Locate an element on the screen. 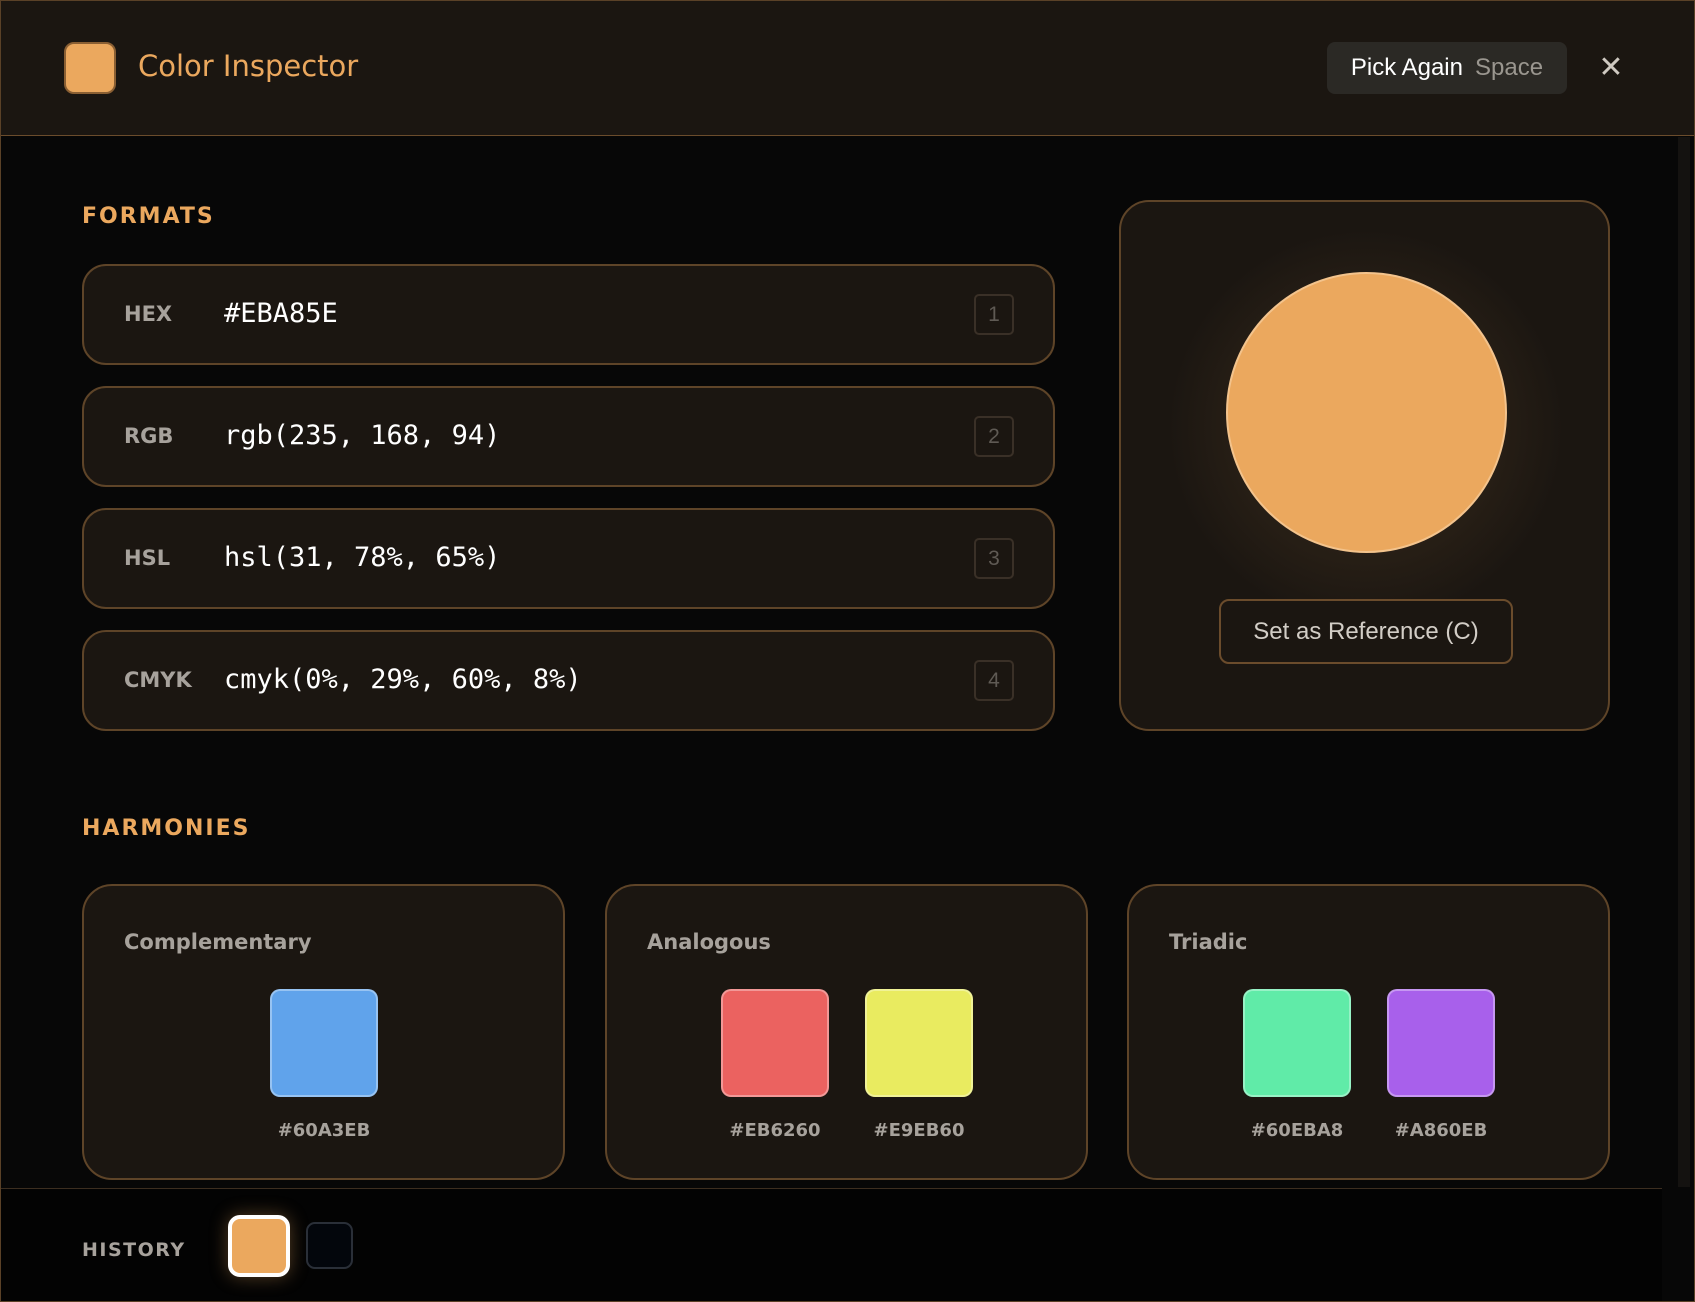 The image size is (1695, 1302). format-row-cmyk: CMYK cmyk(0%, 29%, 60%, 8%) 4 is located at coordinates (568, 680).